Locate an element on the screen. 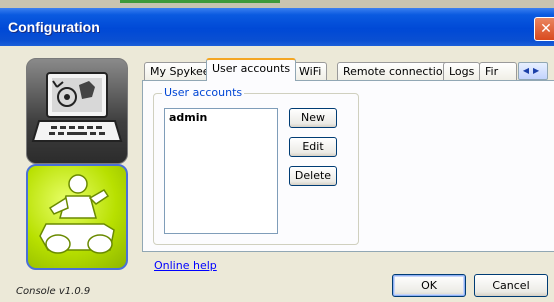 This screenshot has width=554, height=302. laptop-robot-icon is located at coordinates (77, 111).